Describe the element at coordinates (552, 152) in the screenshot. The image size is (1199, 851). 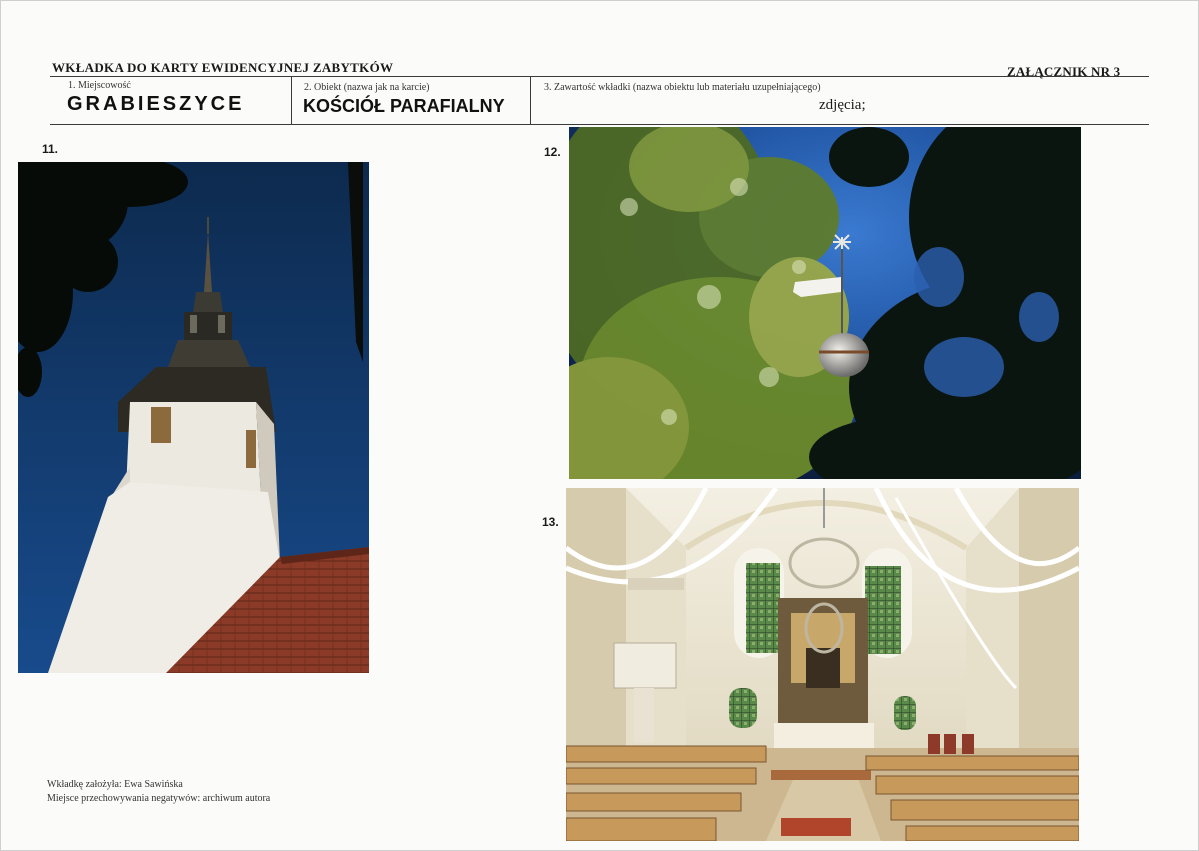
I see `photo-number-12: 12.` at that location.